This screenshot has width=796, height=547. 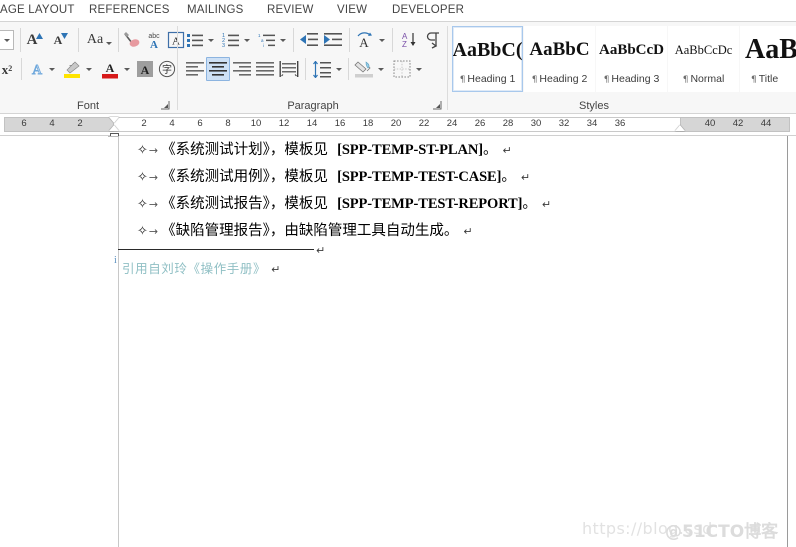 I want to click on paragraph-text: 《缺陷管理报告》，由缺陷管理工具自动生成。, so click(x=310, y=231).